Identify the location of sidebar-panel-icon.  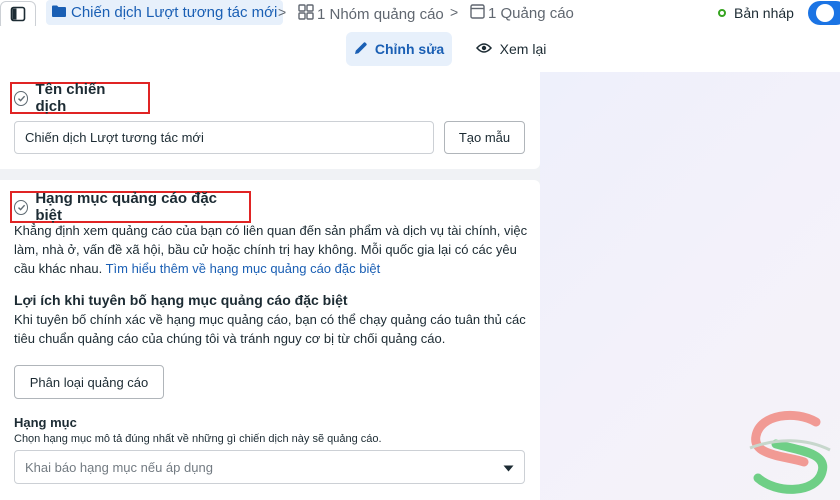
(18, 16).